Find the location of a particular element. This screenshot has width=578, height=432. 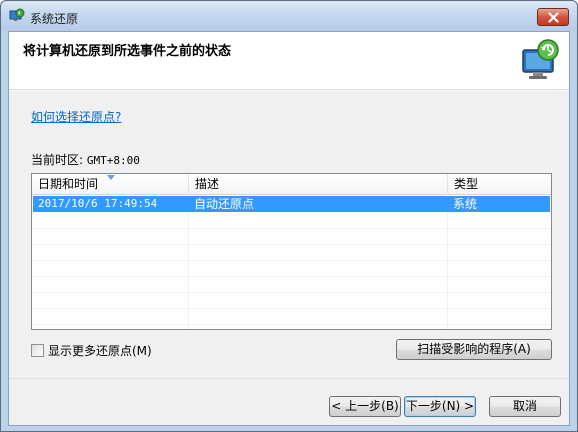

cancel-button: 取消 is located at coordinates (525, 406).